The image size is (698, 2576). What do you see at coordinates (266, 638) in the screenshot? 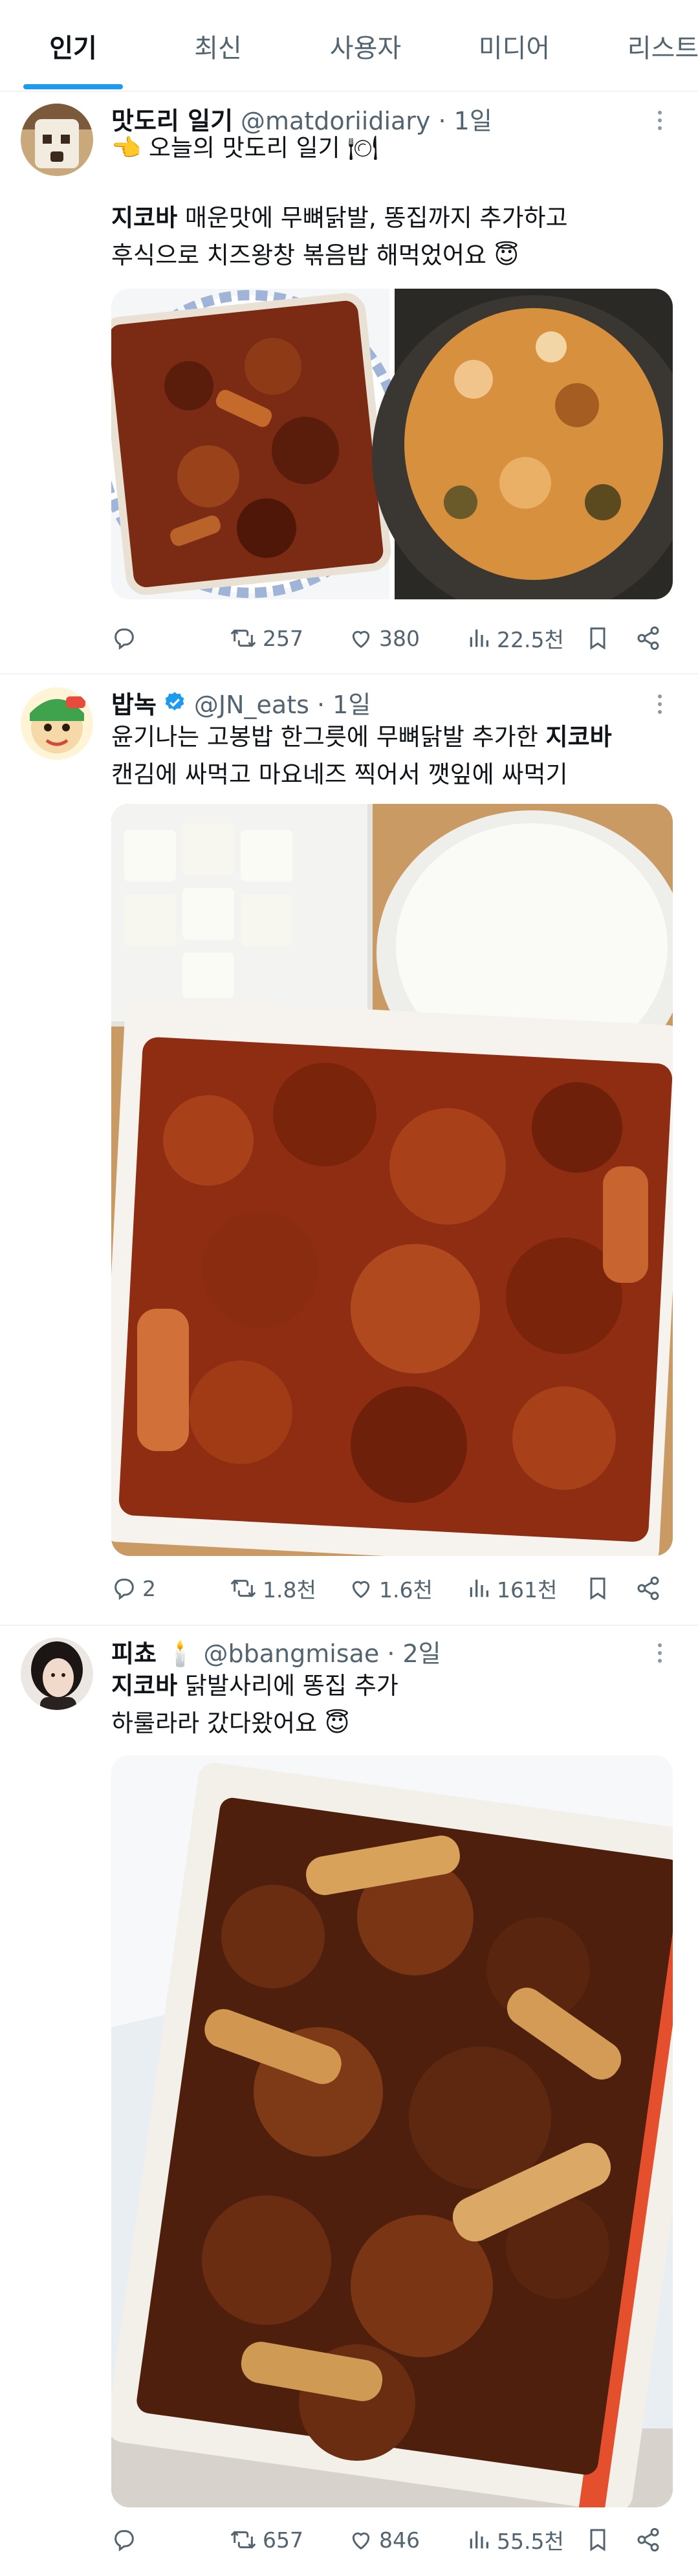
I see `retweet-button: 257` at bounding box center [266, 638].